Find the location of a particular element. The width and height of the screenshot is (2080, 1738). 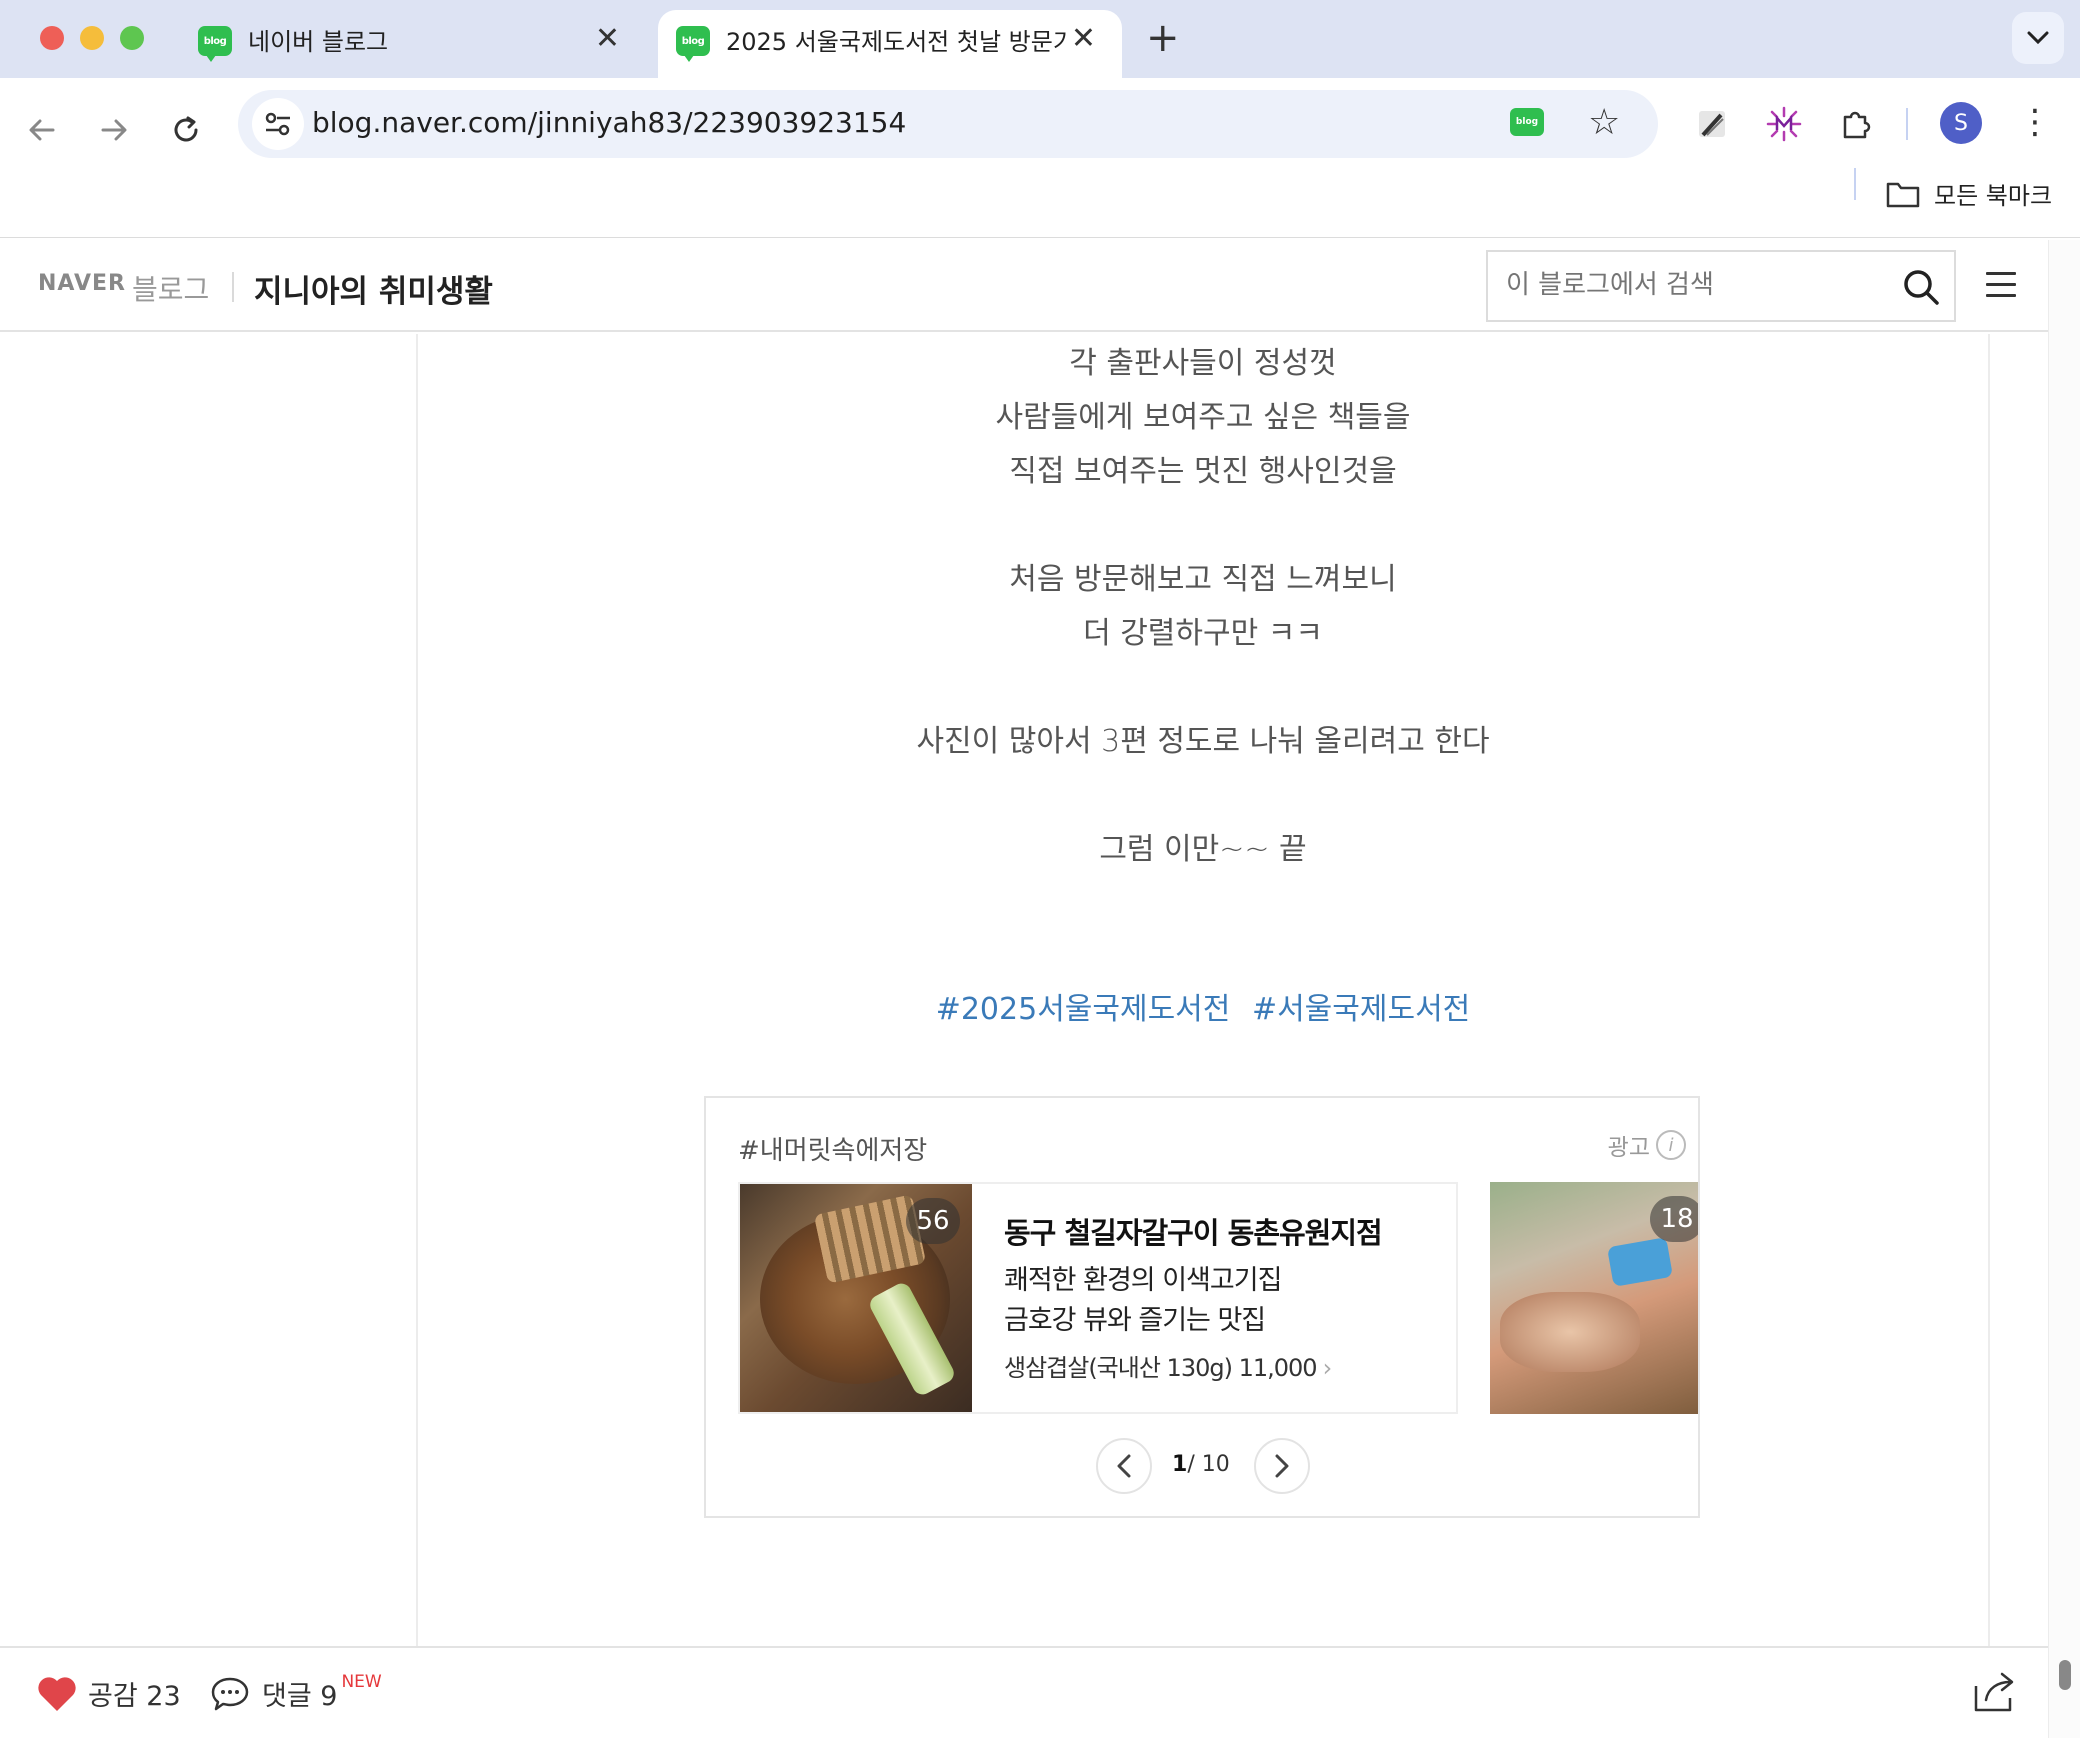

arrow-left-icon is located at coordinates (42, 130).